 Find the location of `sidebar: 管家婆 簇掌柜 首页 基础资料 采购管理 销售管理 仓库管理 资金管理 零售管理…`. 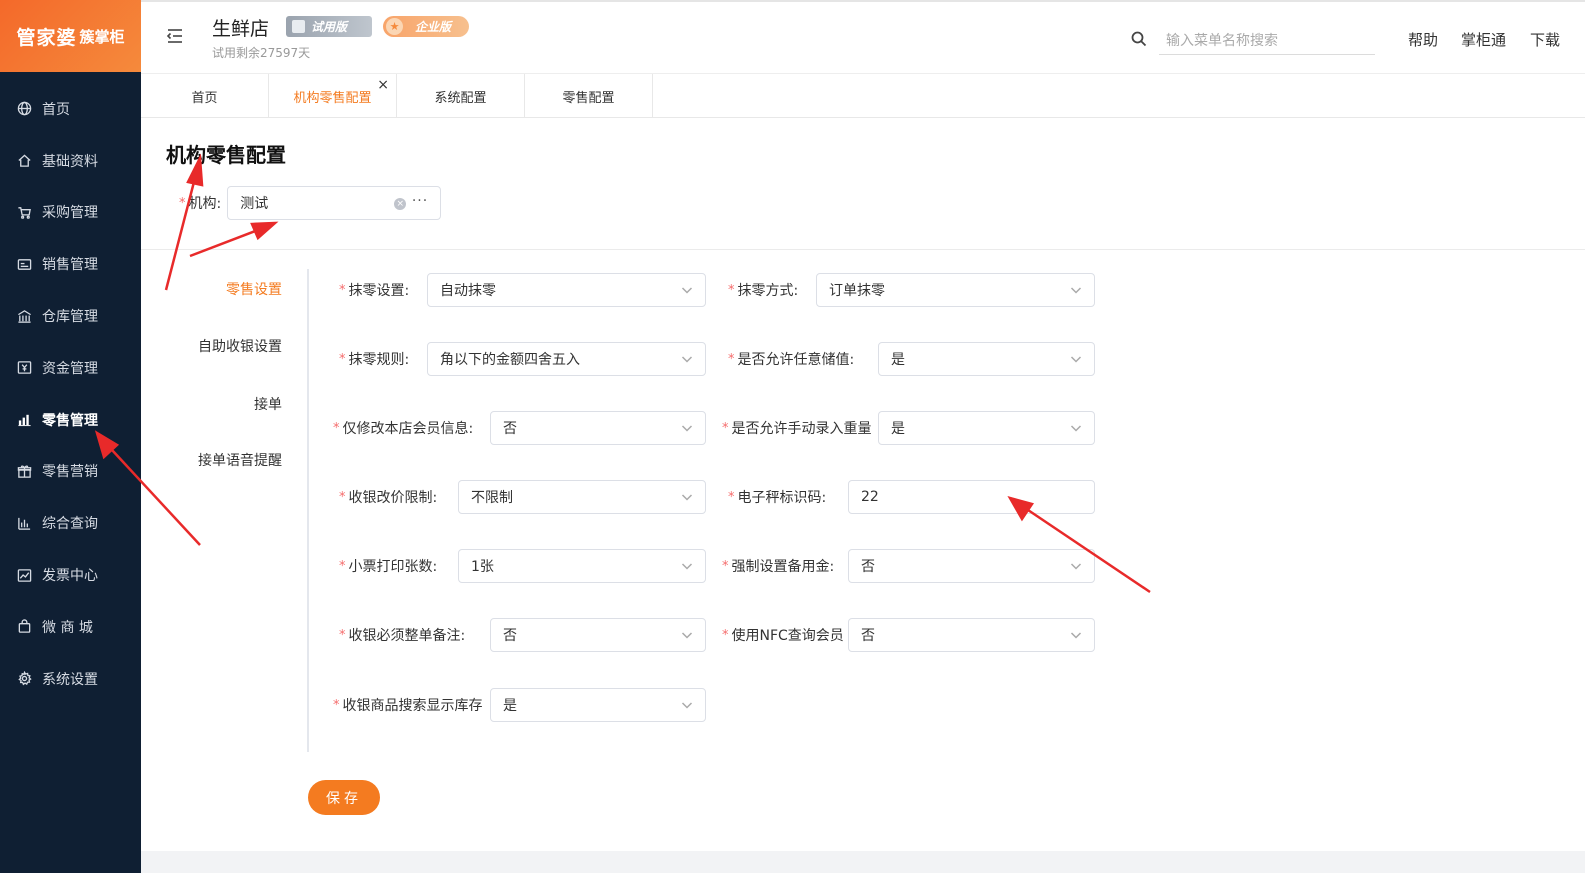

sidebar: 管家婆 簇掌柜 首页 基础资料 采购管理 销售管理 仓库管理 资金管理 零售管理… is located at coordinates (70, 436).